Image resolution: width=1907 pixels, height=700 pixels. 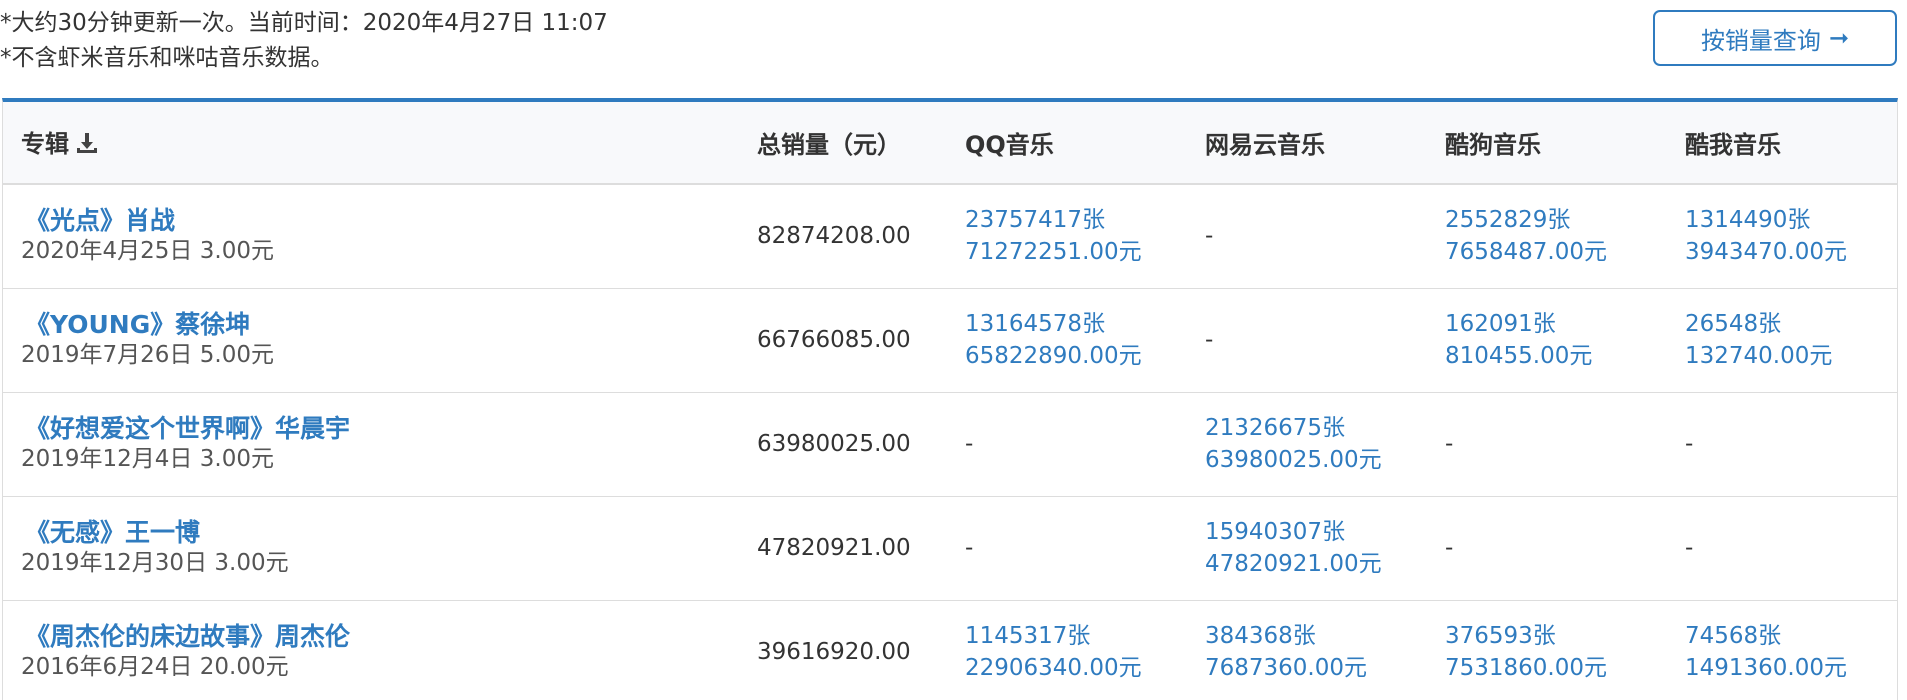 I want to click on kuwo-amount-link: 132740.00元, so click(x=1791, y=356).